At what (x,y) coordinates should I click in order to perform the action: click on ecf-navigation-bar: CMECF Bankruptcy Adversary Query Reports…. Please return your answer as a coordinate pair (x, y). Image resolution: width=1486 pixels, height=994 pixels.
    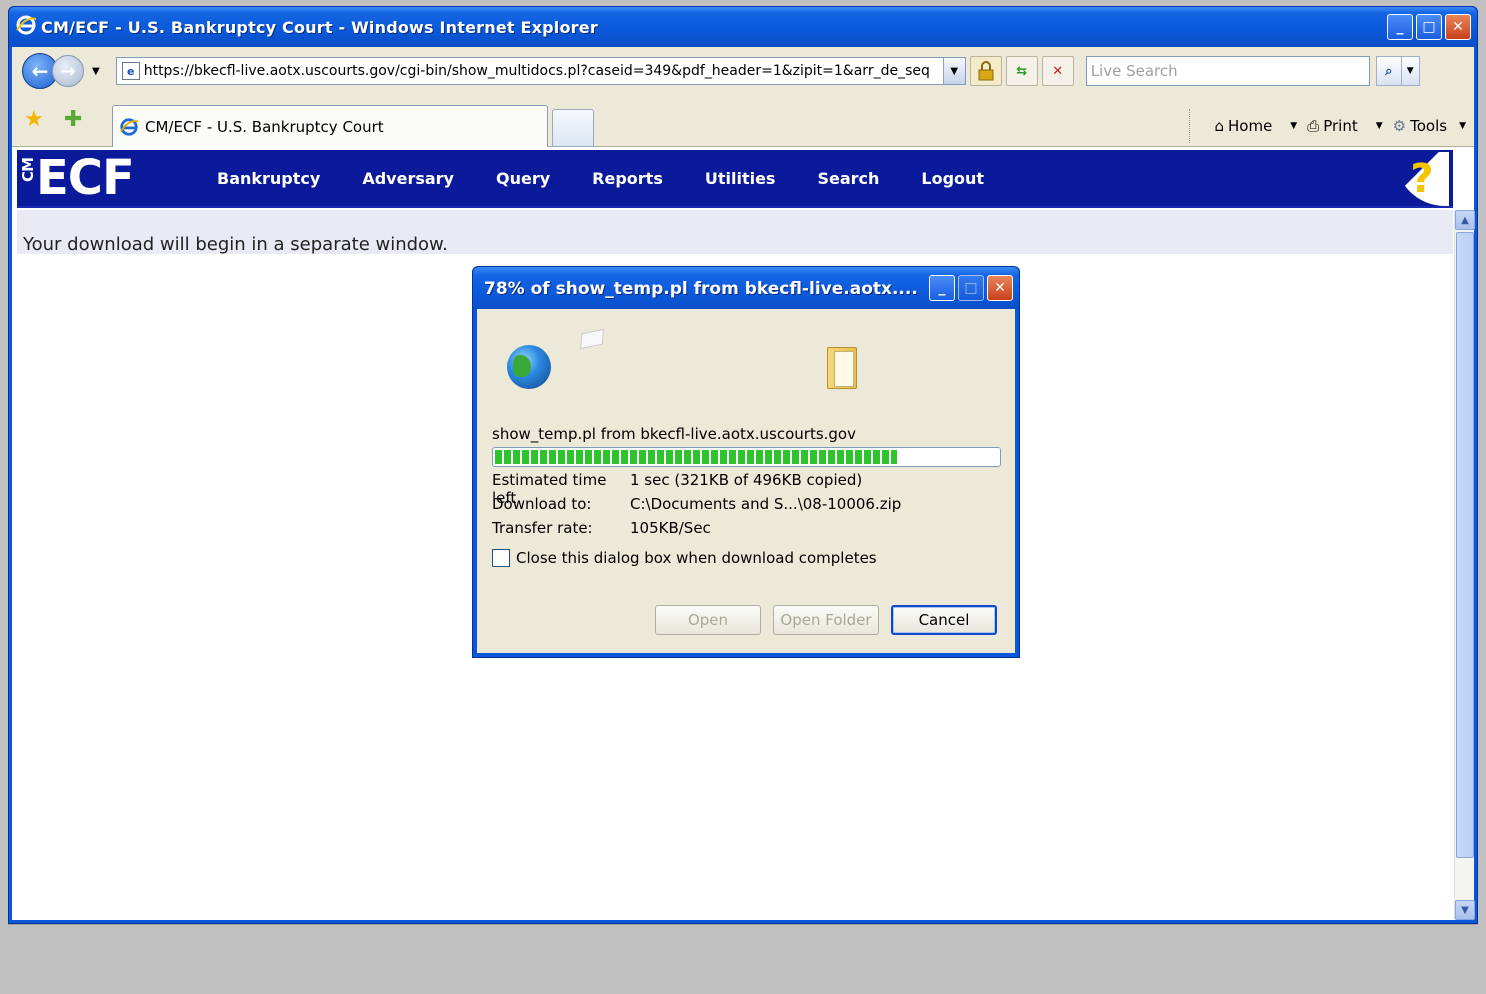
    Looking at the image, I should click on (735, 179).